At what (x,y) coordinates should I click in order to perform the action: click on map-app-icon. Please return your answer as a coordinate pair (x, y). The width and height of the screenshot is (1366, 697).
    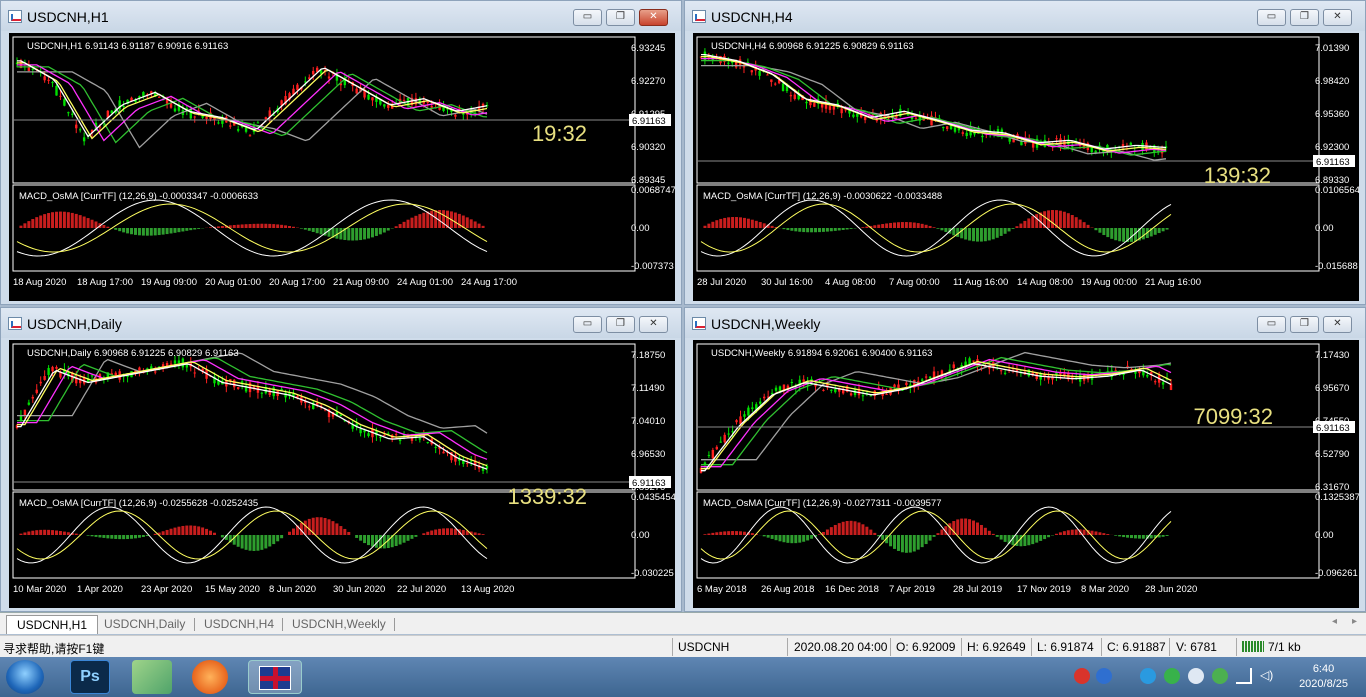
    Looking at the image, I should click on (152, 677).